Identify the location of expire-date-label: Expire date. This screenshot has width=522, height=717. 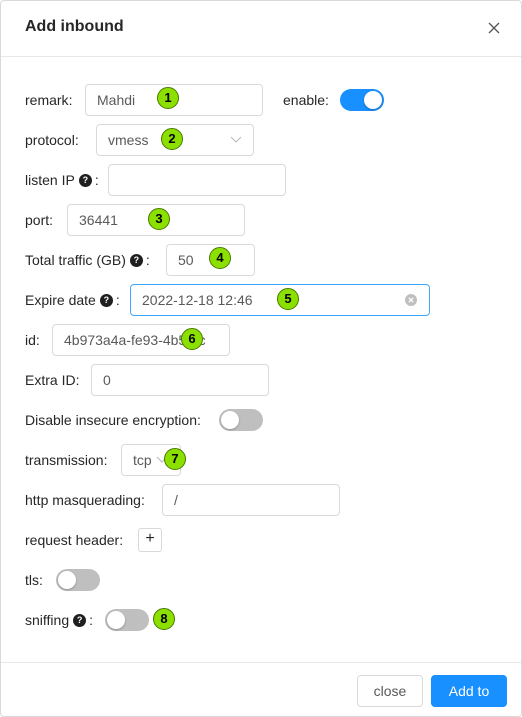
(60, 300).